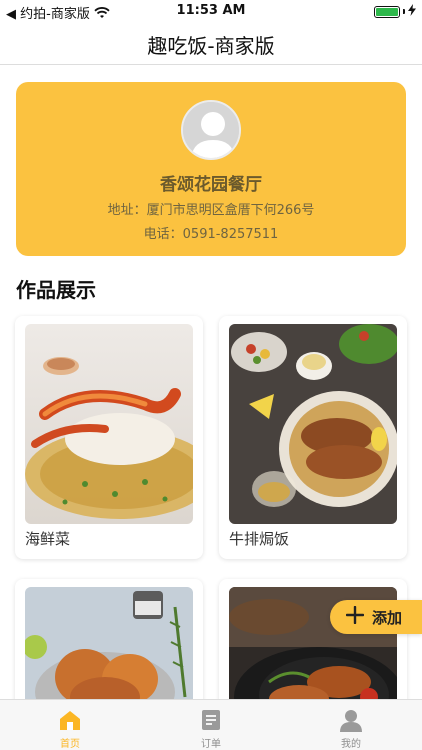 Image resolution: width=422 pixels, height=750 pixels. I want to click on avatar-placeholder-icon, so click(211, 130).